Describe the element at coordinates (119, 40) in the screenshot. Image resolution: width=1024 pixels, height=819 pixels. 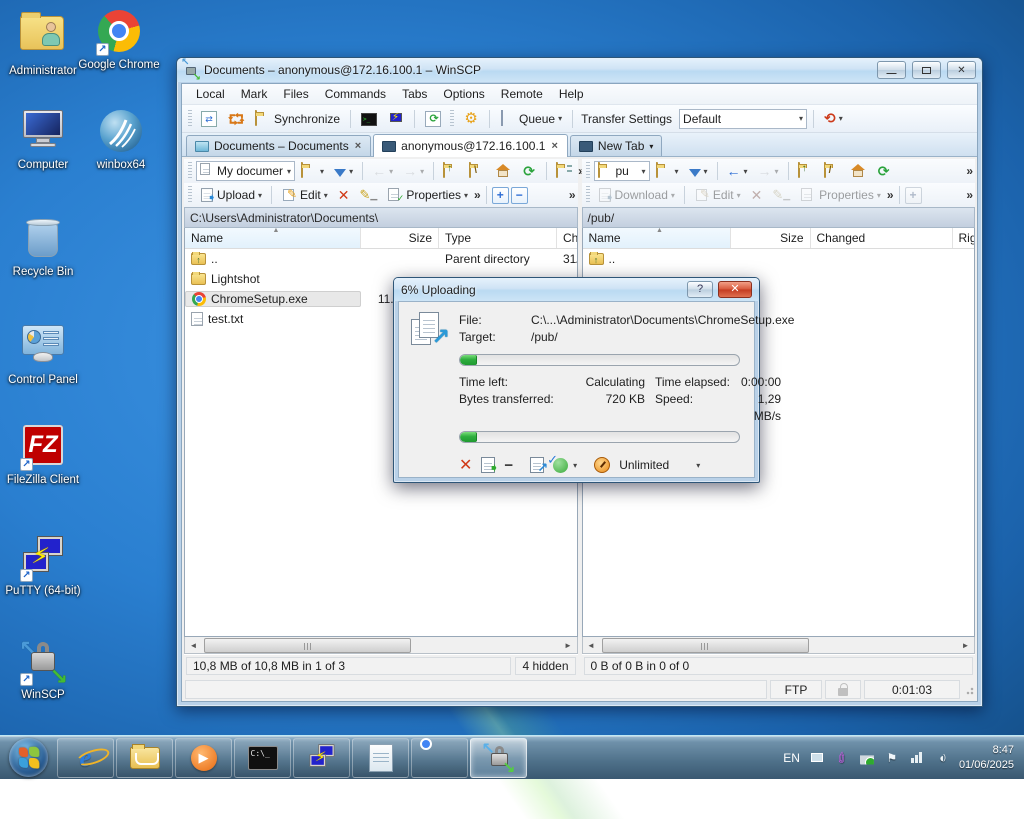
I see `desktop-icon-google-chrome: ↗ Google Chrome` at that location.